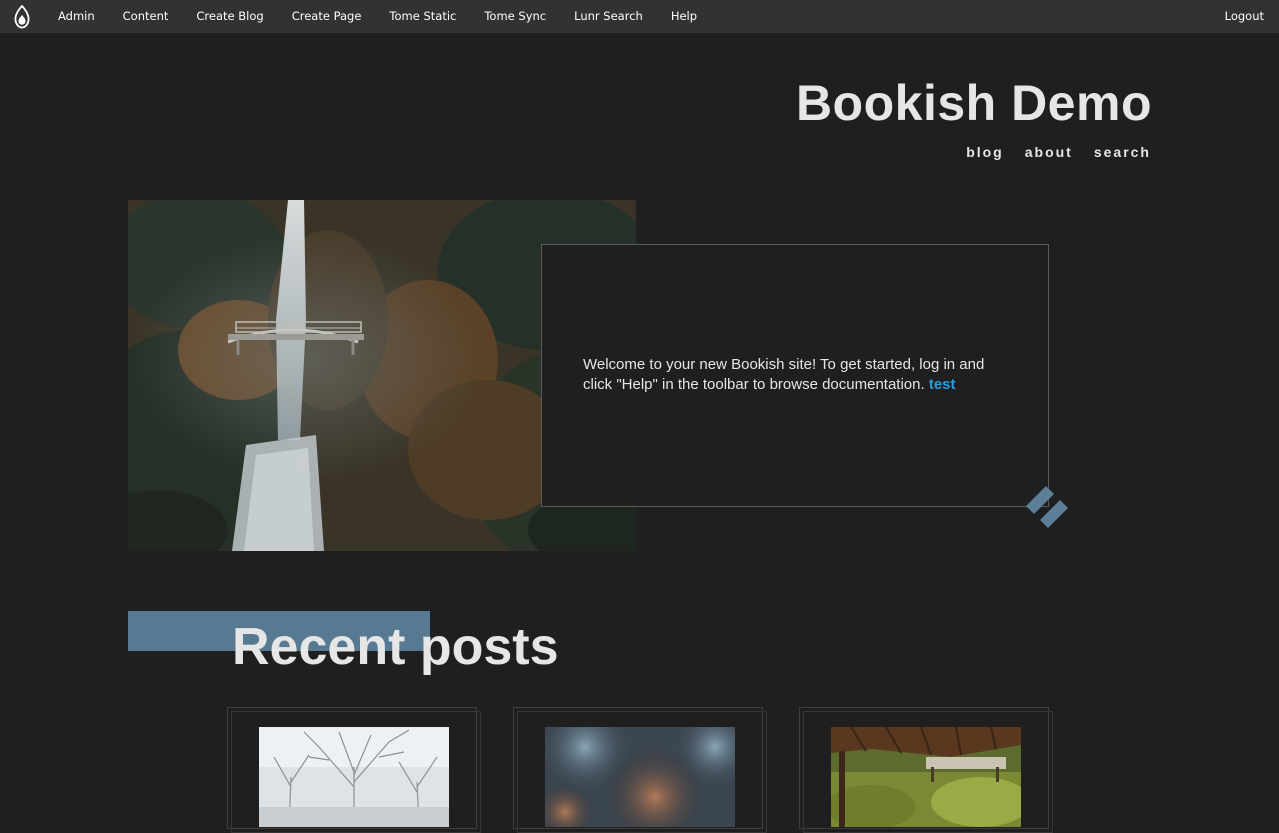 The width and height of the screenshot is (1279, 833). I want to click on toolbar-tome-static: Tome Static, so click(422, 16).